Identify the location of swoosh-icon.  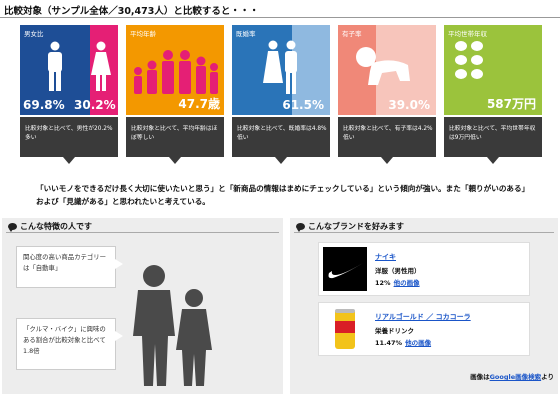
(345, 271).